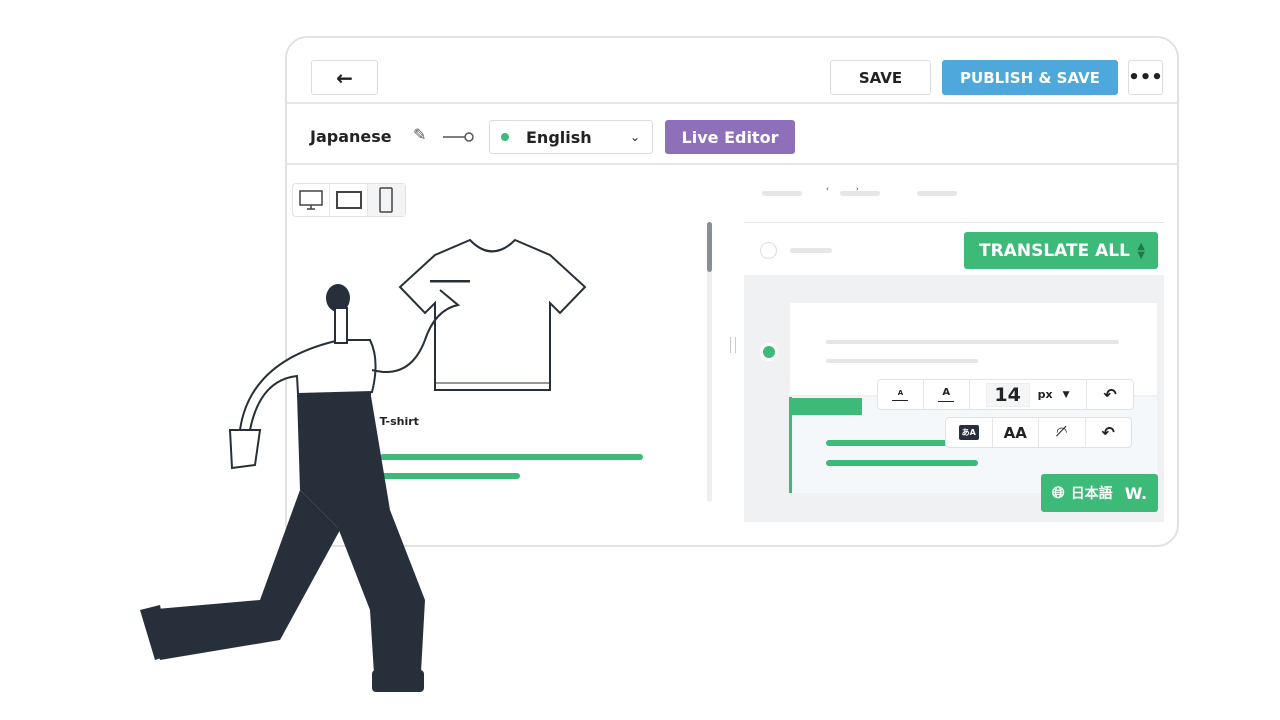 The width and height of the screenshot is (1280, 720). I want to click on mobile-icon, so click(386, 200).